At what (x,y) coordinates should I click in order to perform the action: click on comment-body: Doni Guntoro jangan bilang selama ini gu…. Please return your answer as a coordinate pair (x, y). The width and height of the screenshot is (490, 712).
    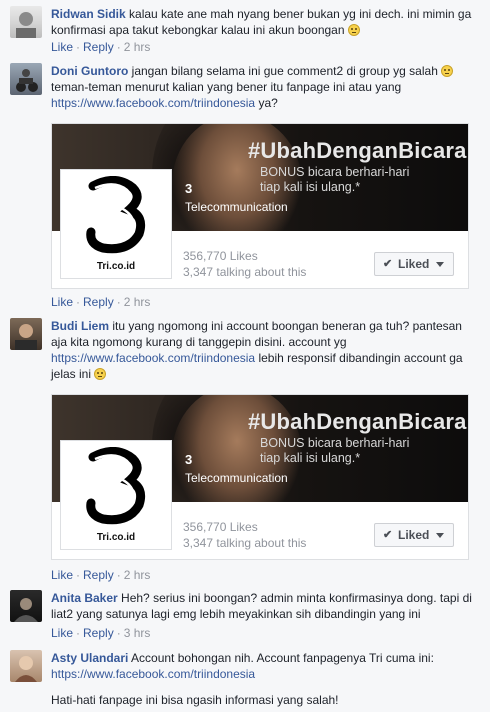
    Looking at the image, I should click on (263, 87).